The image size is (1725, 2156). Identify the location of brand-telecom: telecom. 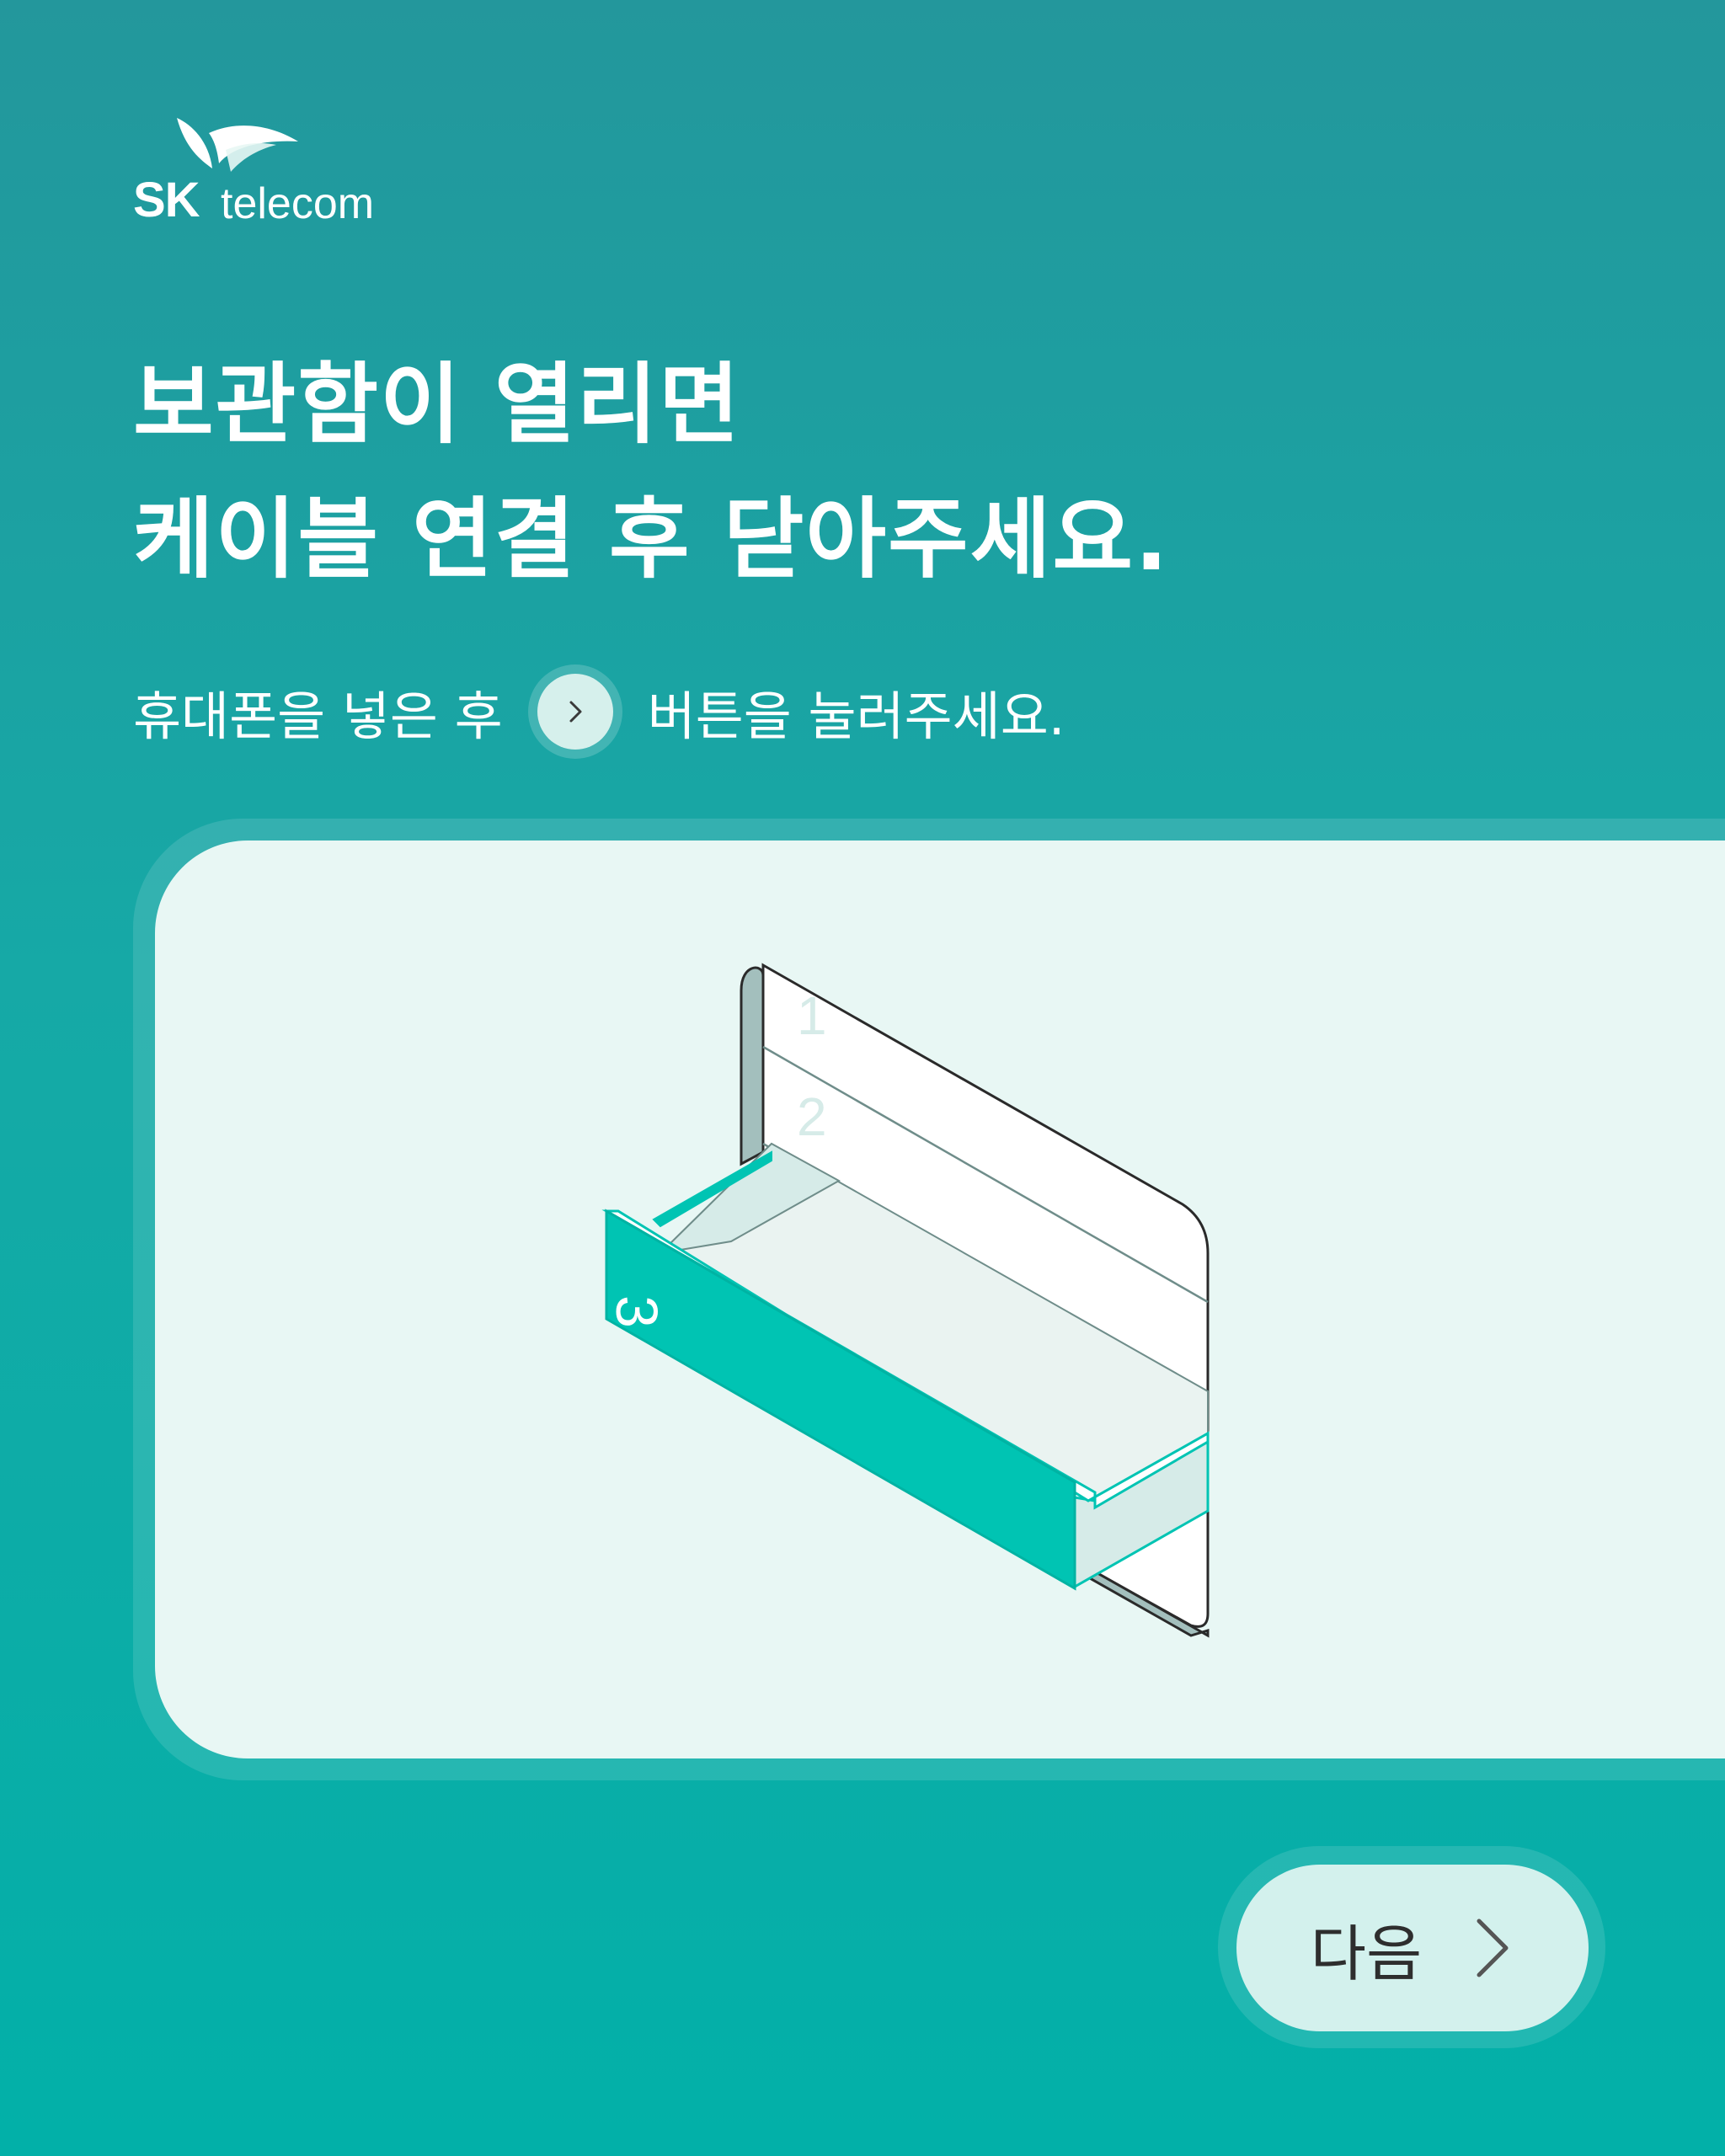
(298, 203).